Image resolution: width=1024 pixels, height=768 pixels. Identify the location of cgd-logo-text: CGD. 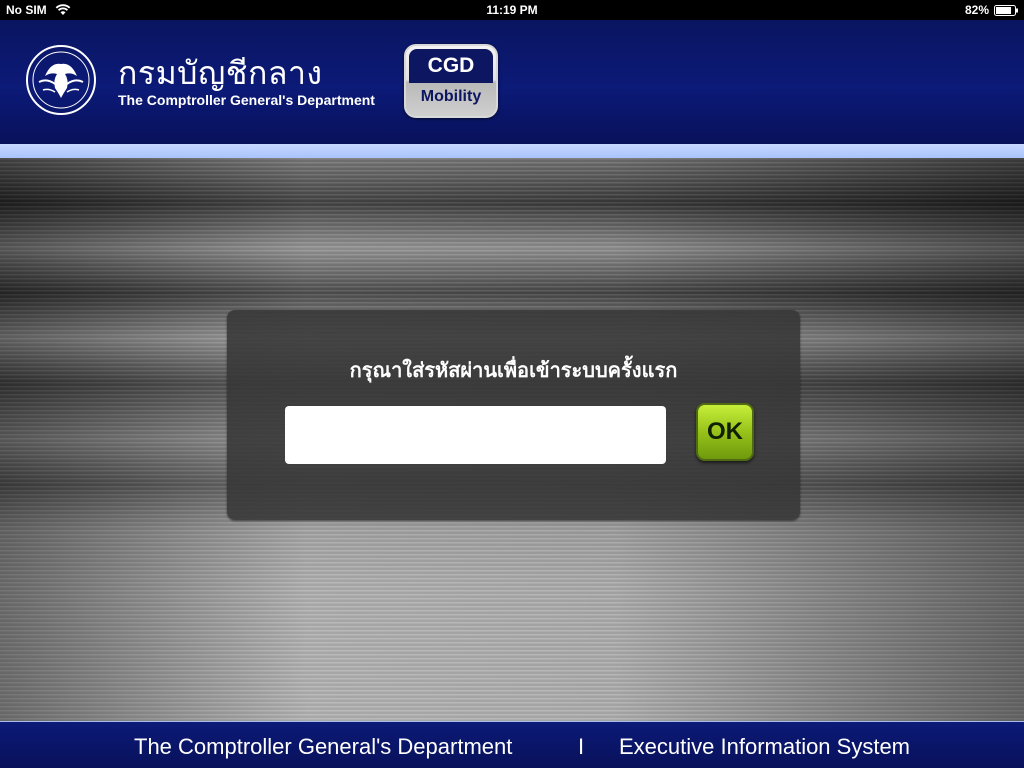
(451, 66).